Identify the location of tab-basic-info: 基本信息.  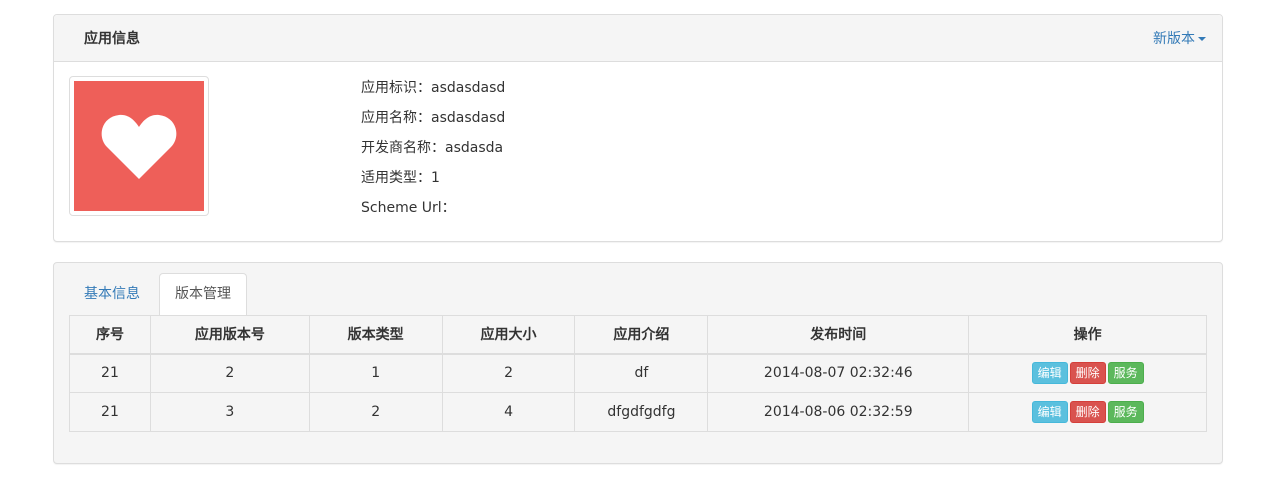
(112, 294).